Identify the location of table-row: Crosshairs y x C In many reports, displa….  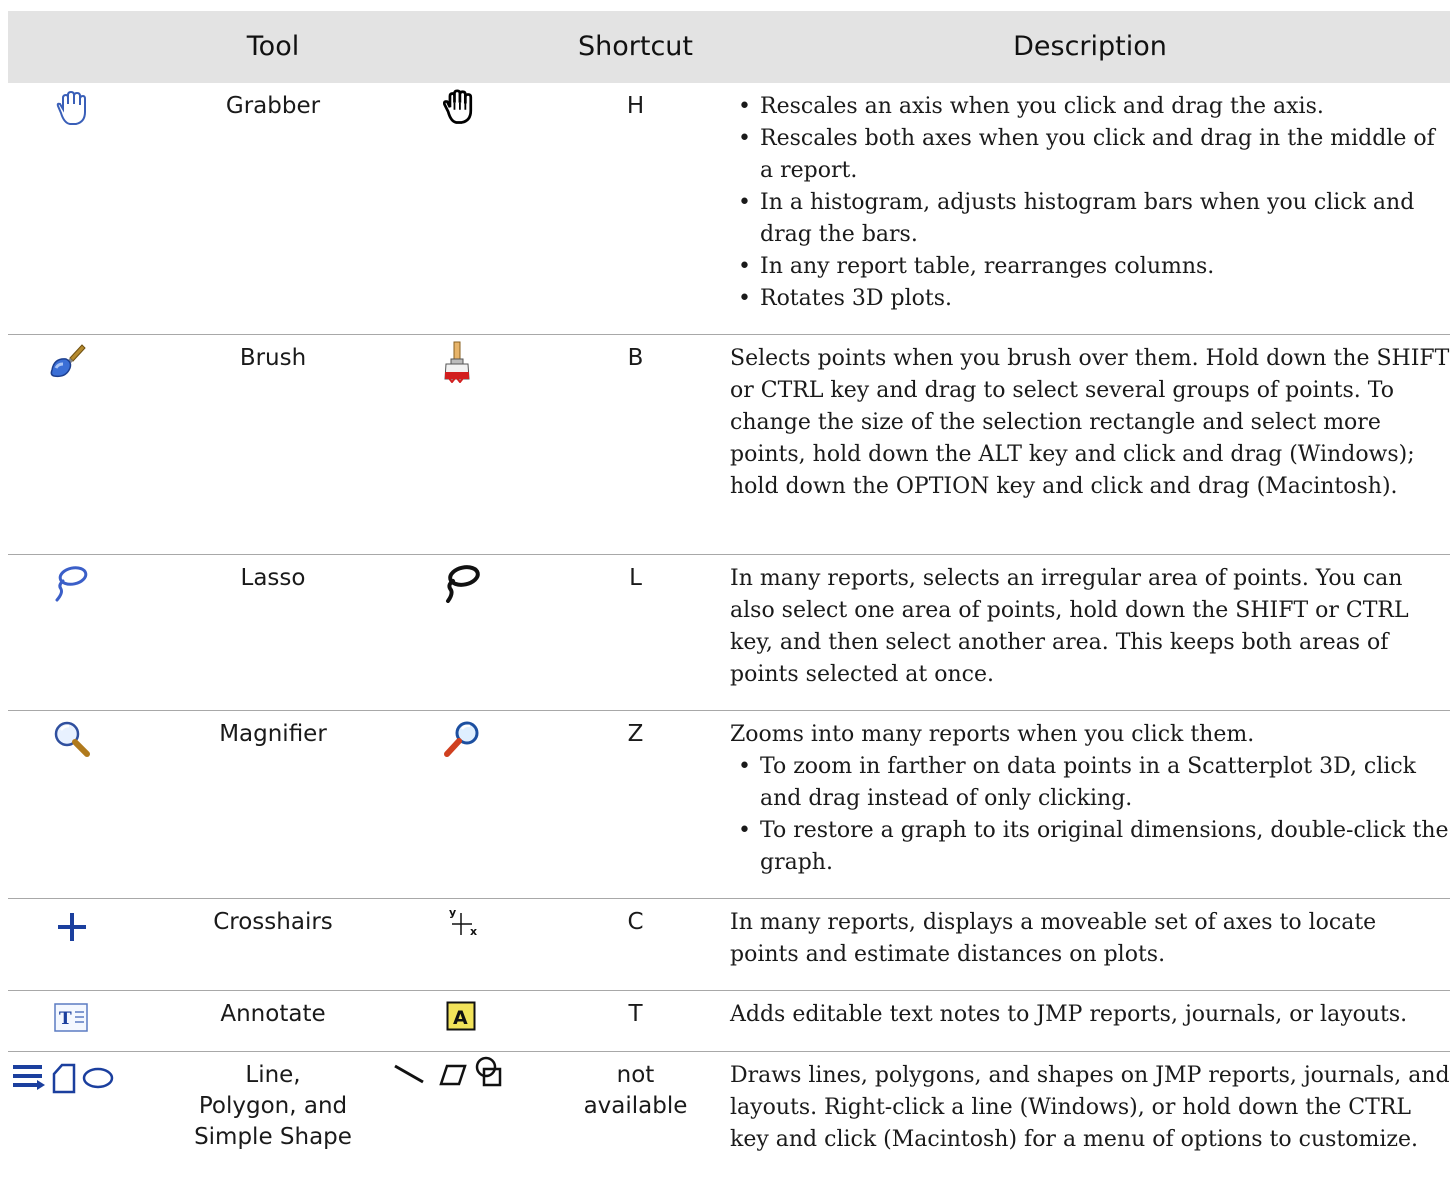
(729, 945).